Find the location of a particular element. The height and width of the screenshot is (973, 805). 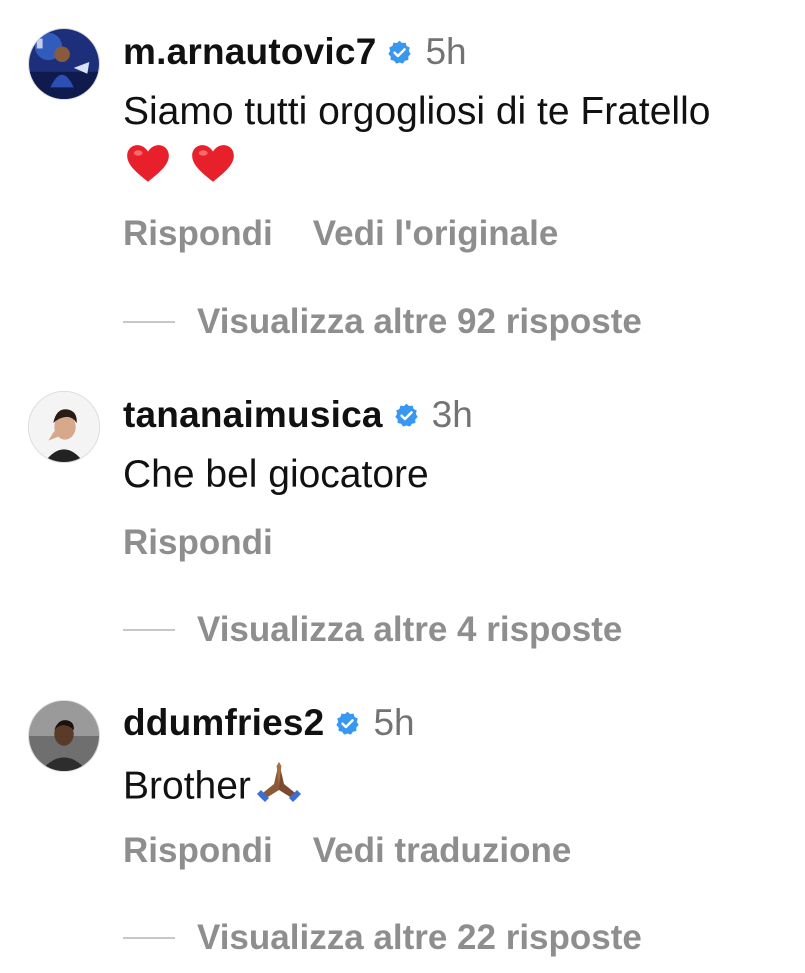

view-replies-label: Visualizza altre 4 risposte is located at coordinates (410, 629).